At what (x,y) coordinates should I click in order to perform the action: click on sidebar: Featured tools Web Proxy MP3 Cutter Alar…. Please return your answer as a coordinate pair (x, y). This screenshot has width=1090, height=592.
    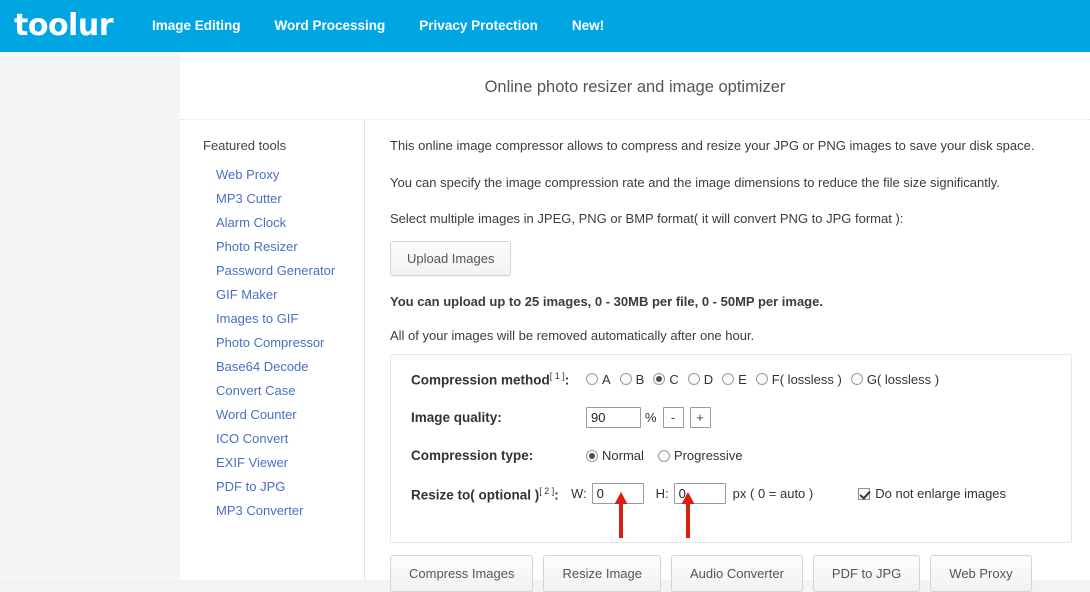
    Looking at the image, I should click on (272, 350).